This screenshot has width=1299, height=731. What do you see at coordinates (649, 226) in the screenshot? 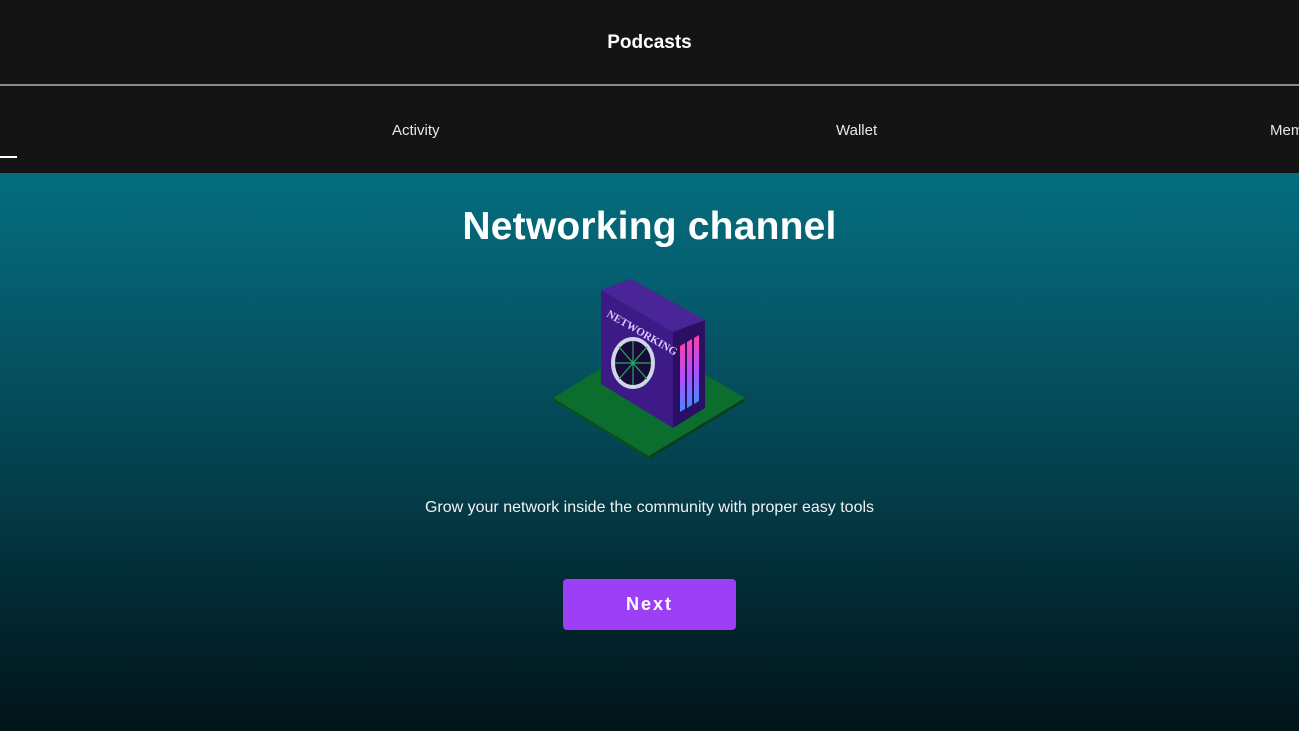
I see `onboarding-heading: Networking channel` at bounding box center [649, 226].